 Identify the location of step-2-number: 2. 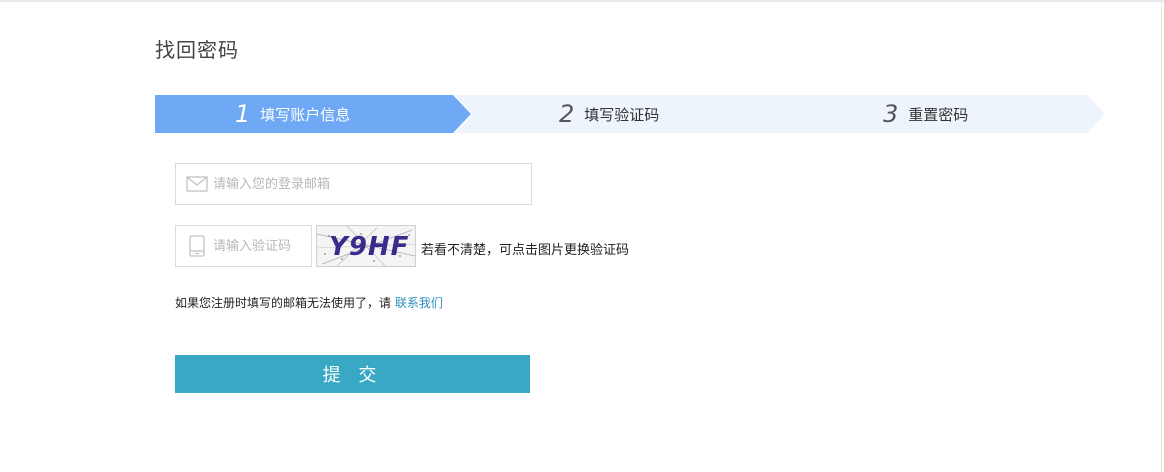
(567, 114).